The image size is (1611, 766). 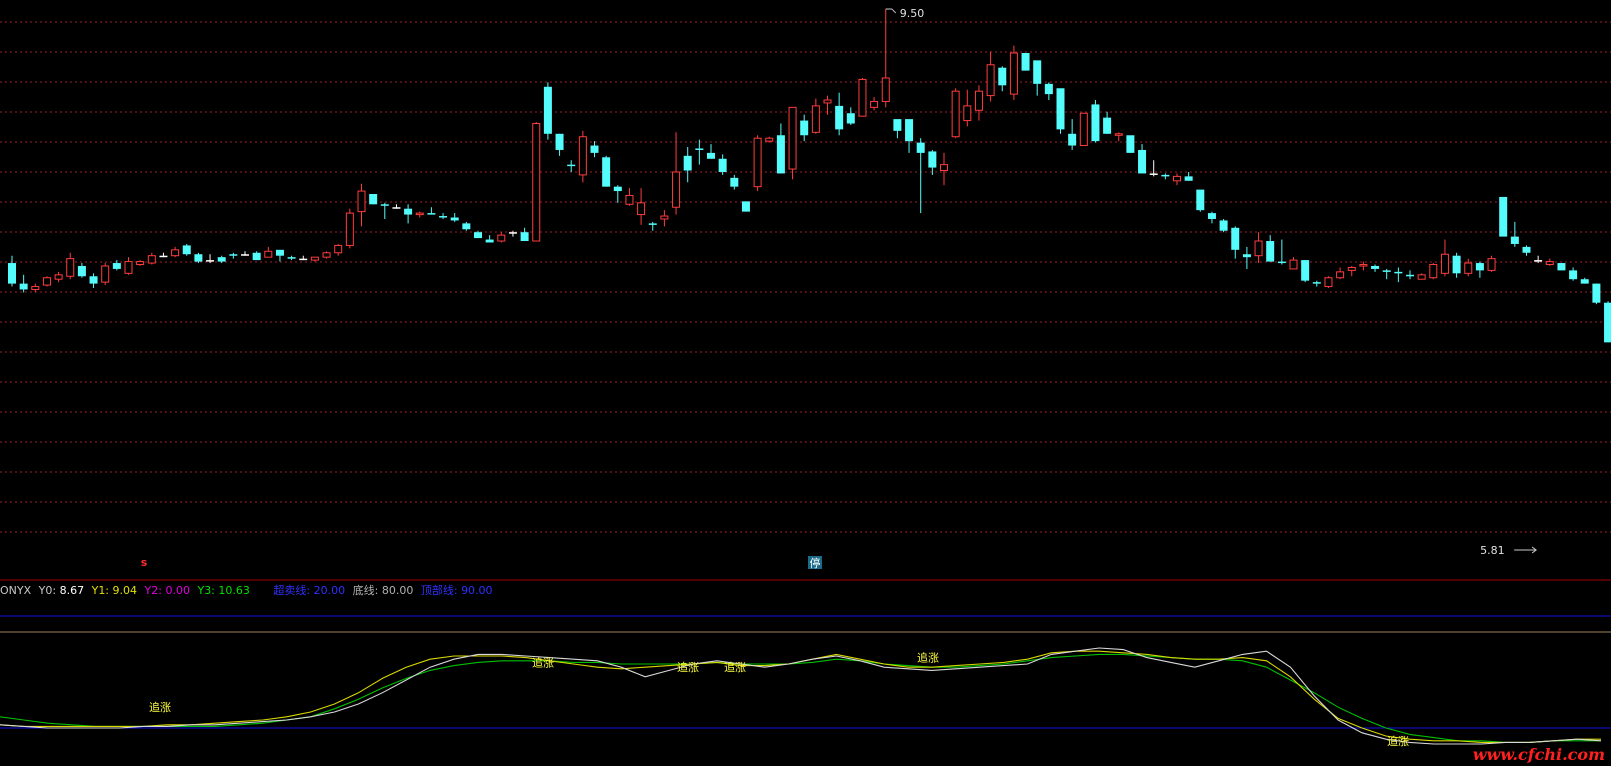 What do you see at coordinates (891, 11) in the screenshot?
I see `high-pointer` at bounding box center [891, 11].